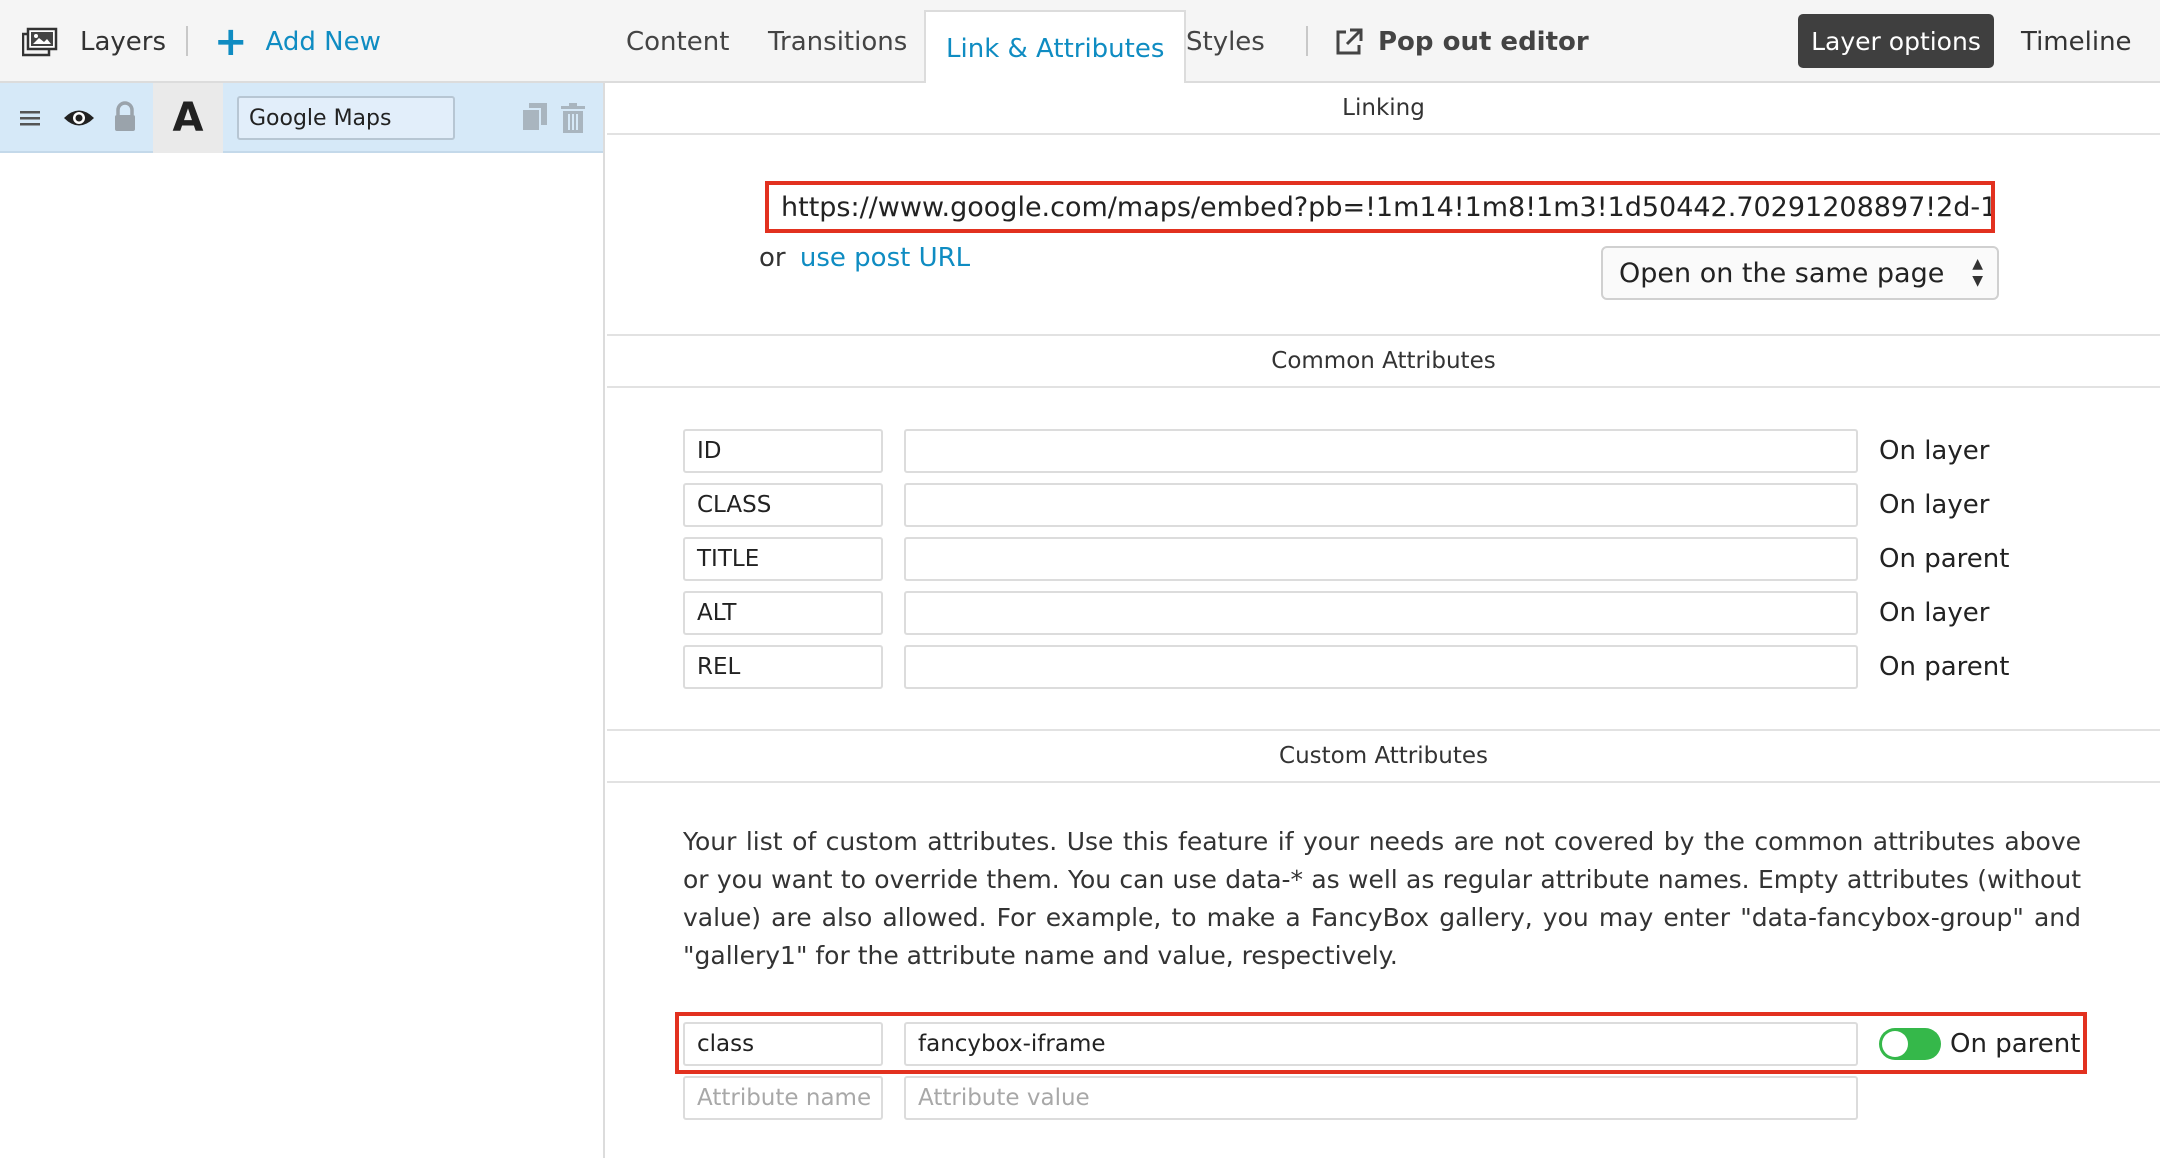 The height and width of the screenshot is (1158, 2160). Describe the element at coordinates (1944, 667) in the screenshot. I see `attr-scope-rel: On parent` at that location.